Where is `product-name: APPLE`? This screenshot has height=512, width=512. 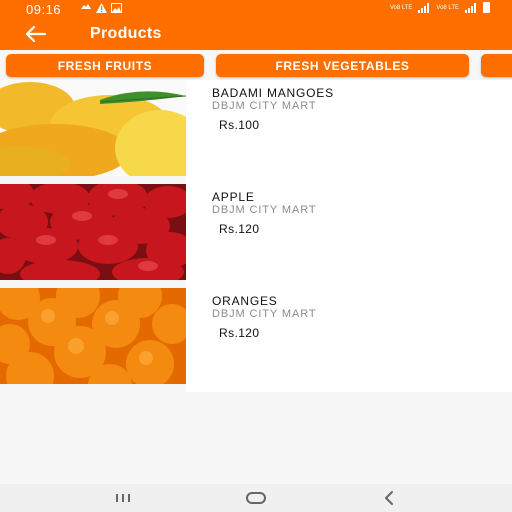
product-name: APPLE is located at coordinates (233, 197).